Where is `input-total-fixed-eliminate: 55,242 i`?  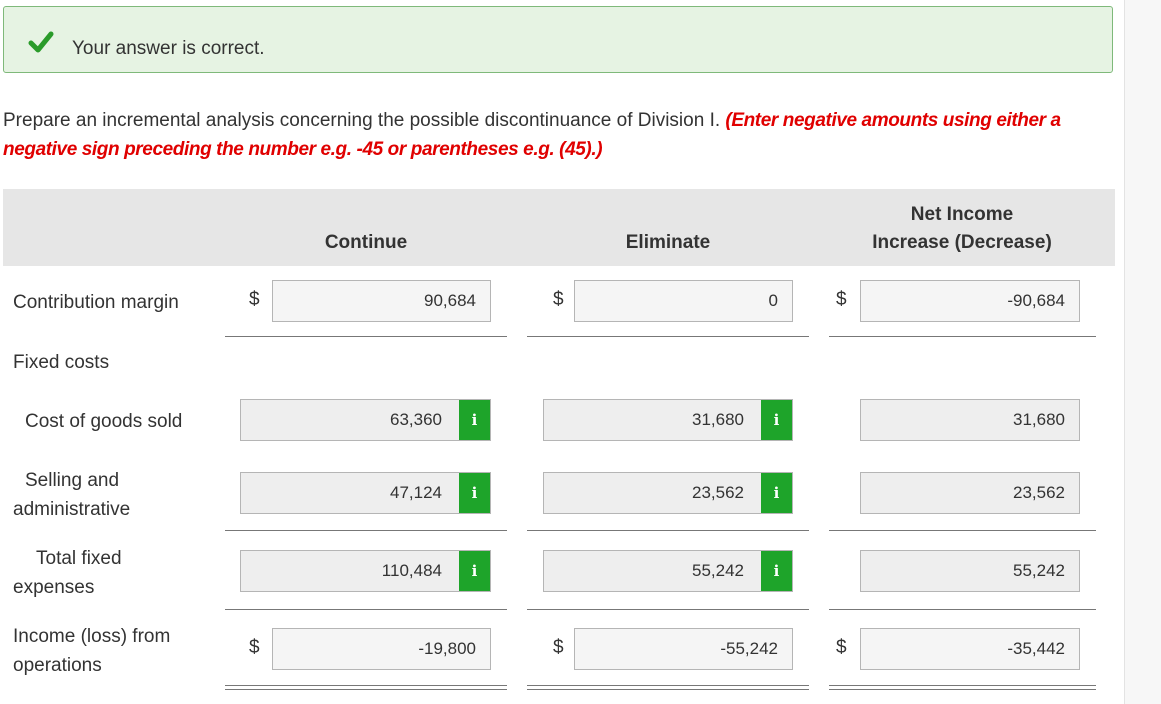
input-total-fixed-eliminate: 55,242 i is located at coordinates (668, 571).